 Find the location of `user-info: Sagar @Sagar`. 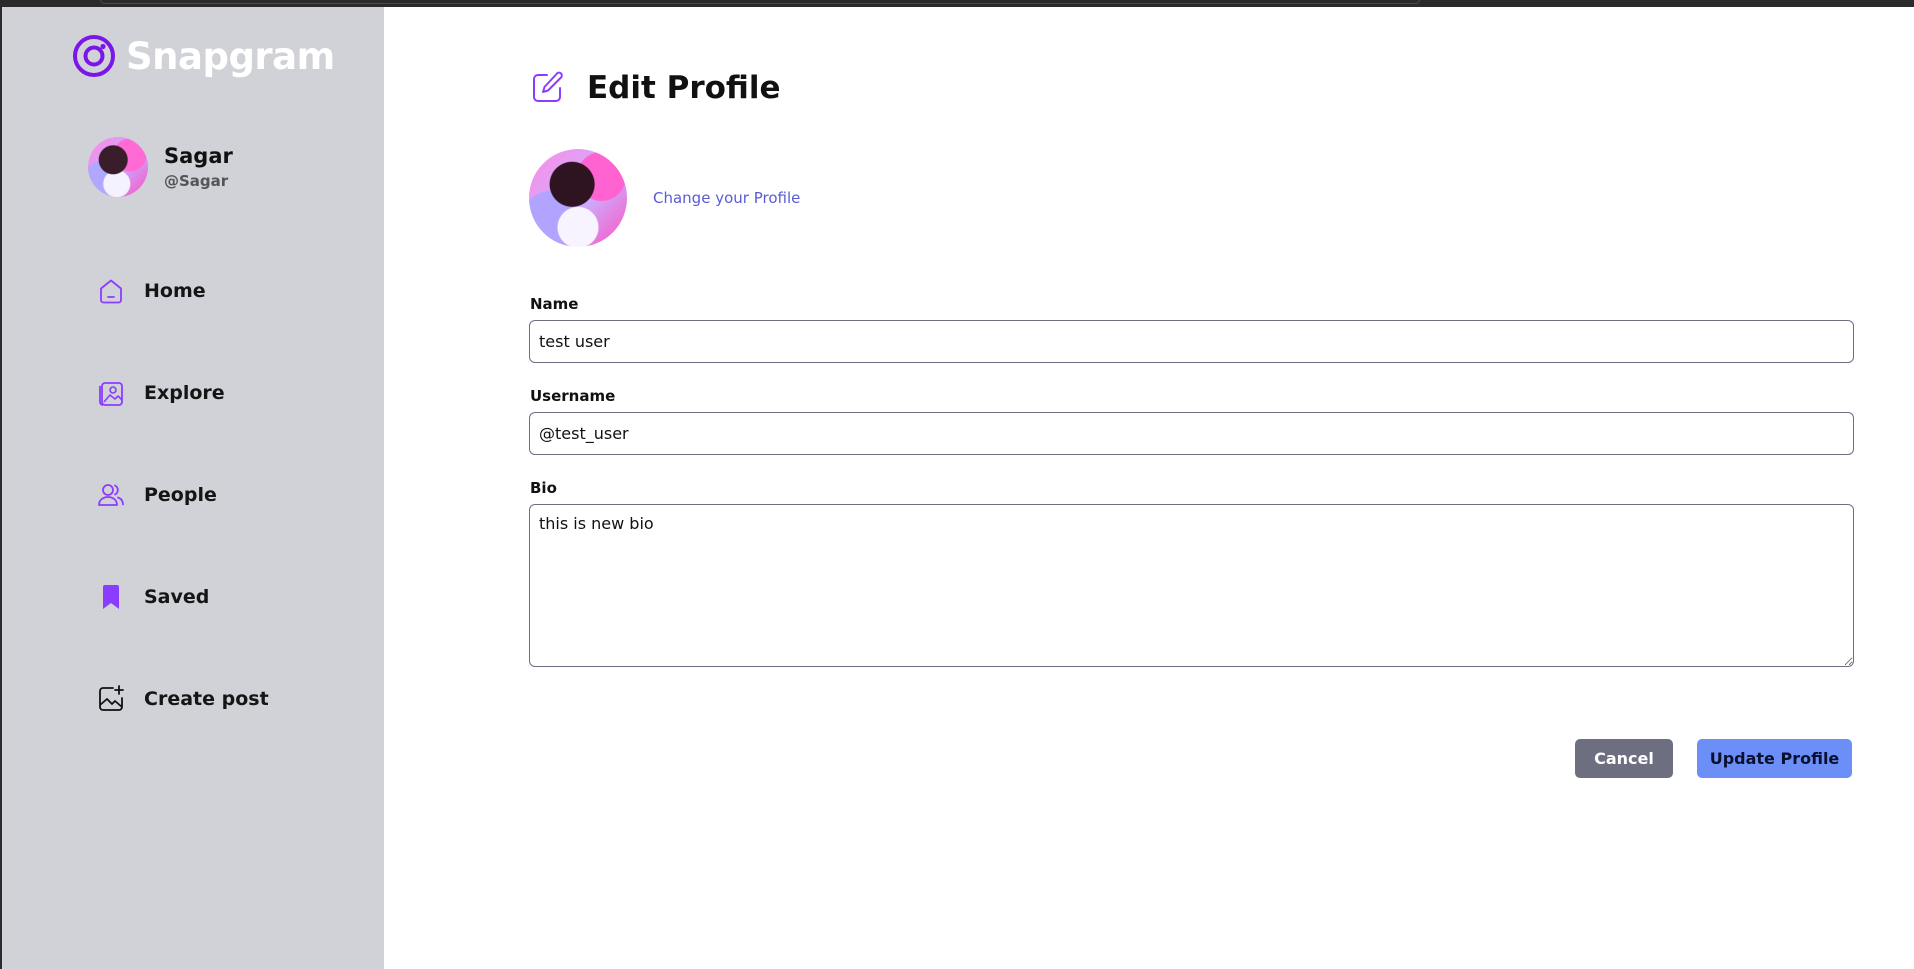

user-info: Sagar @Sagar is located at coordinates (198, 167).